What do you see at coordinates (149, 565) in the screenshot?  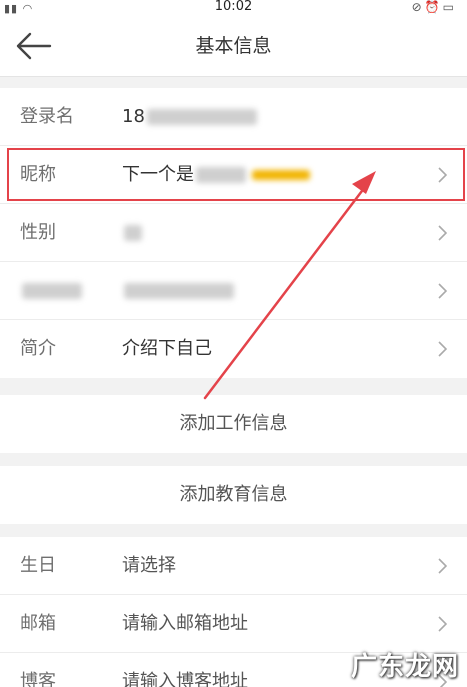 I see `birthday-value: 请选择` at bounding box center [149, 565].